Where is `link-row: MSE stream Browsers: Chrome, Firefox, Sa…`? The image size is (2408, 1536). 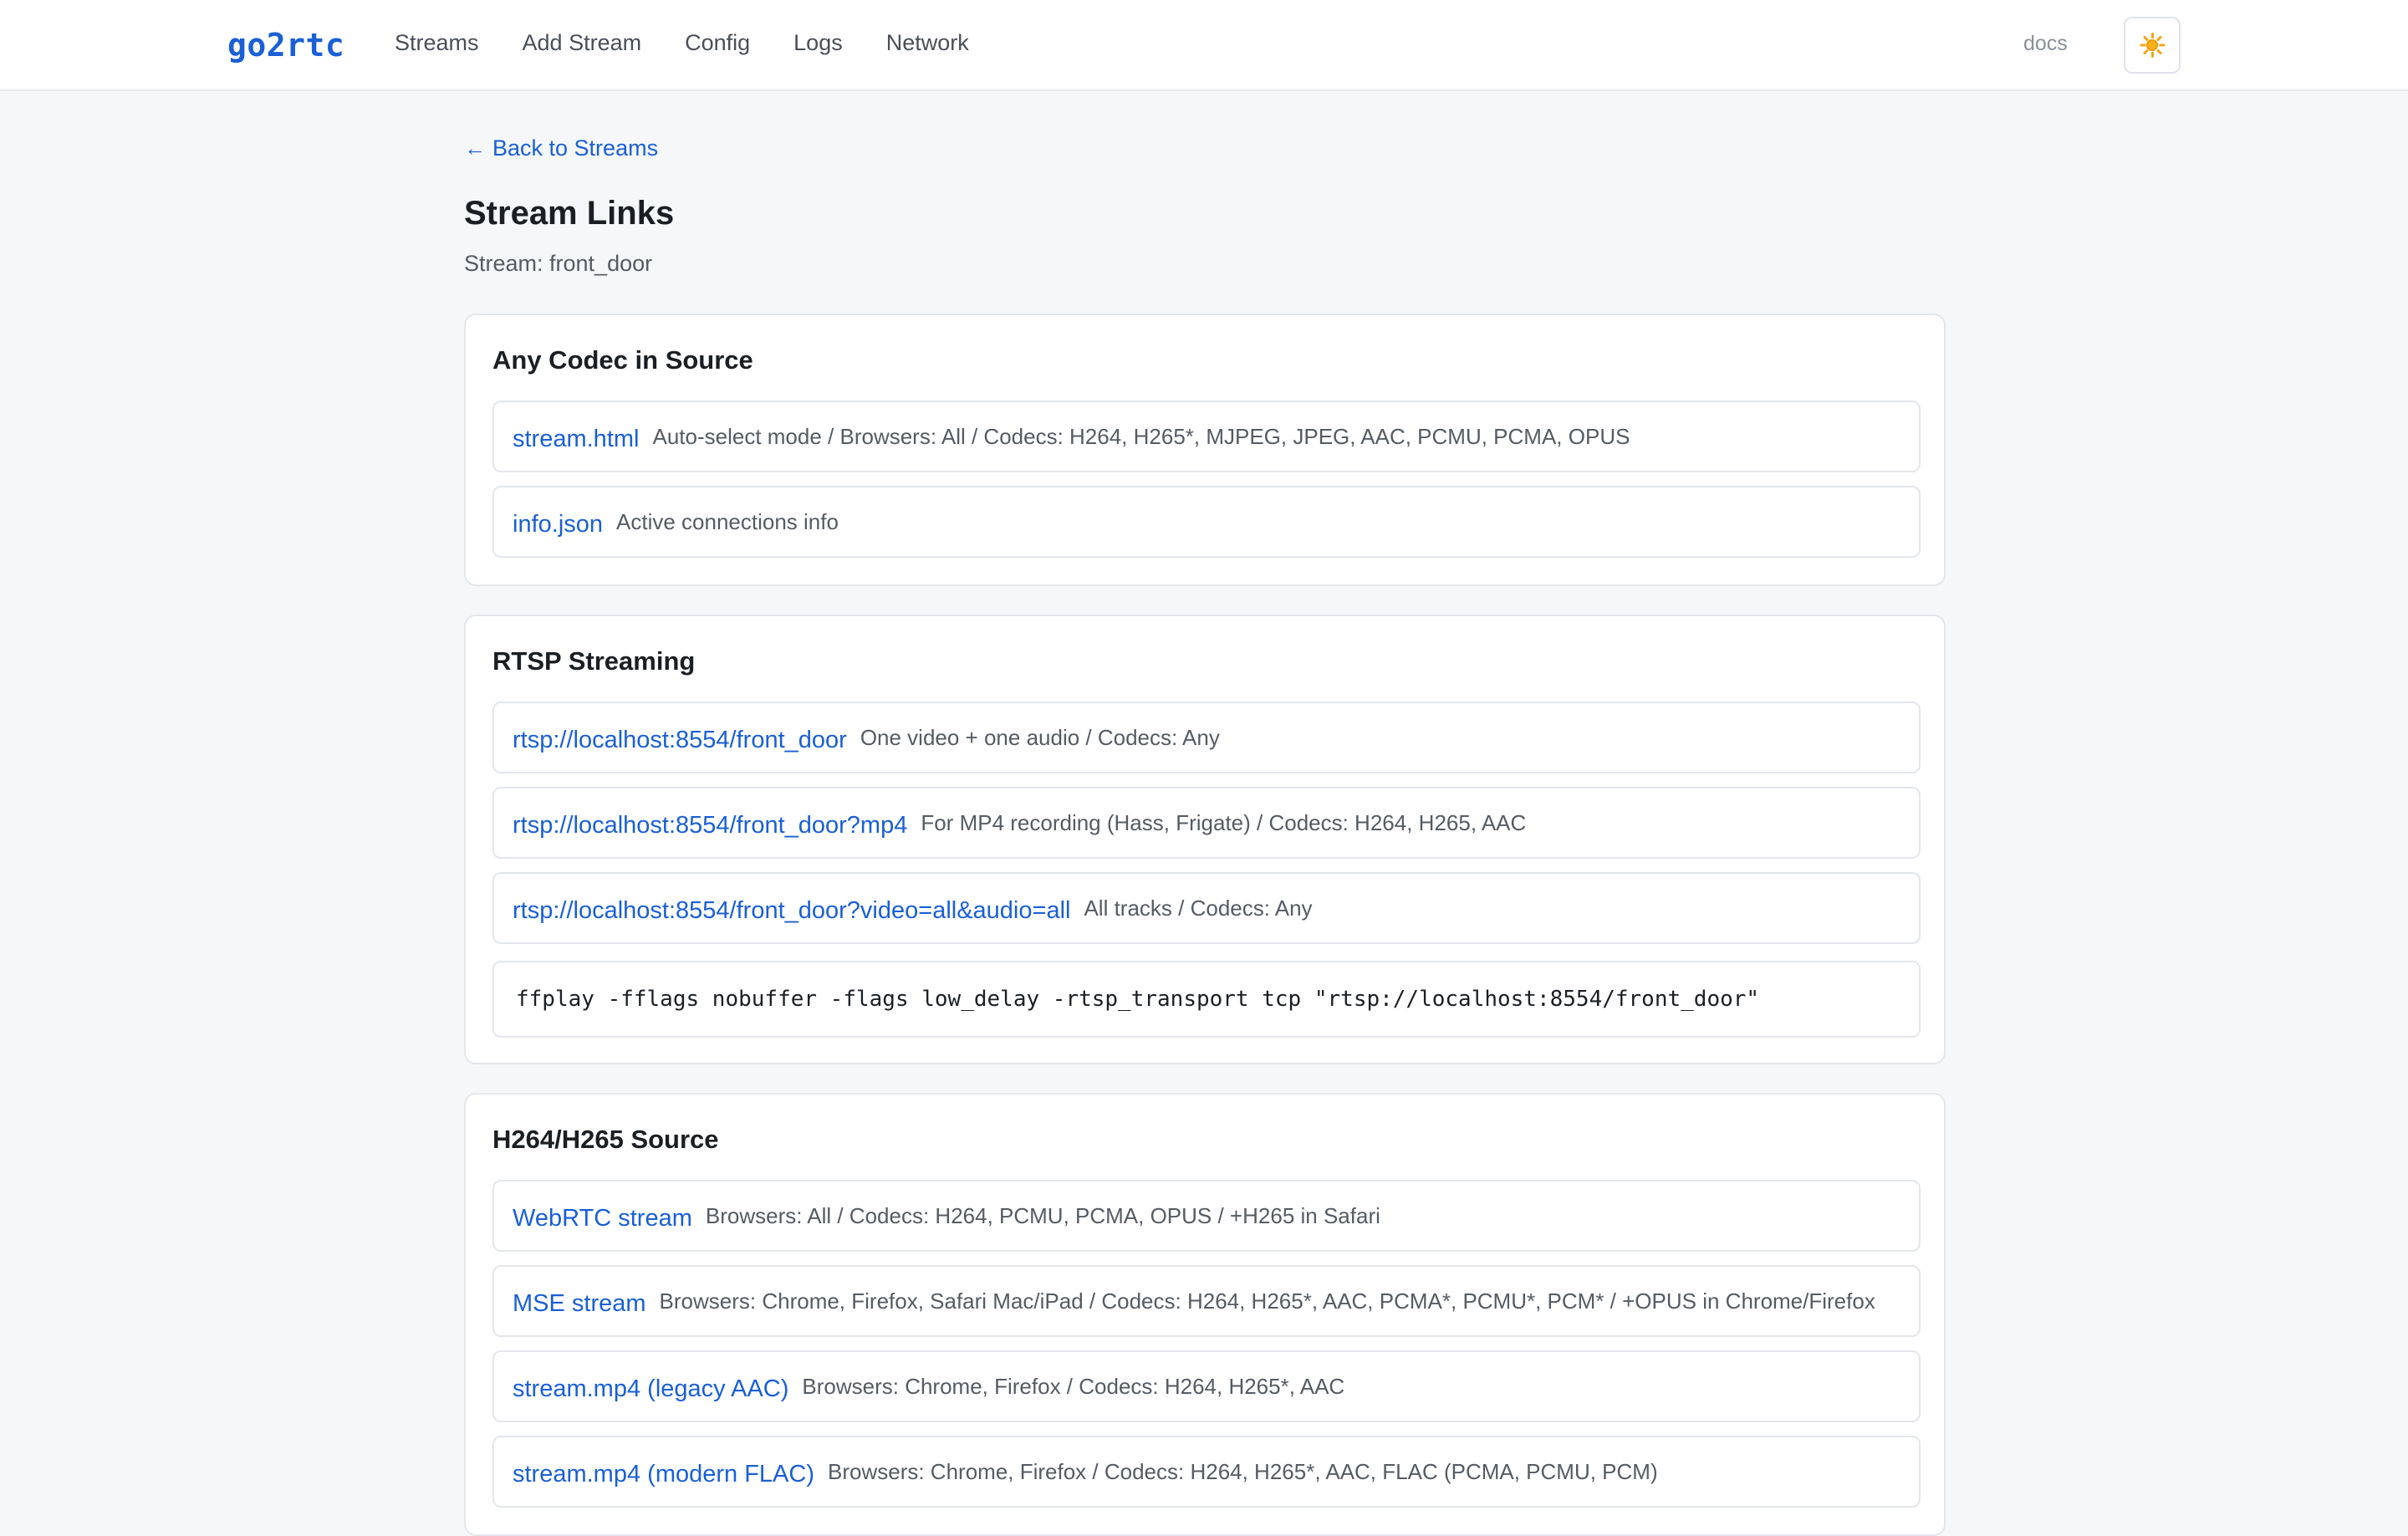 link-row: MSE stream Browsers: Chrome, Firefox, Sa… is located at coordinates (1206, 1301).